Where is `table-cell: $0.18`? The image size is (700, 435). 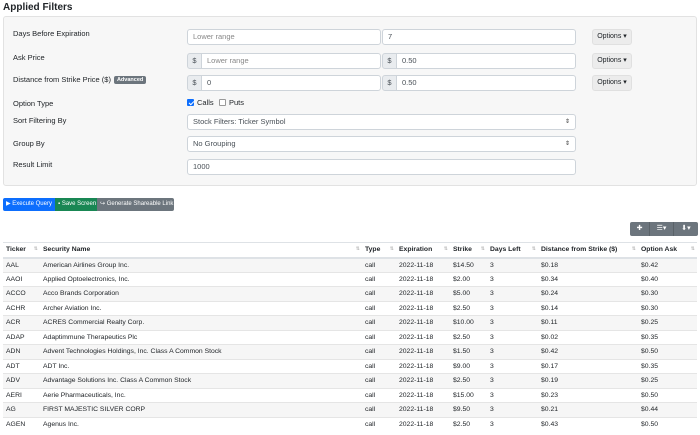
table-cell: $0.18 is located at coordinates (588, 264).